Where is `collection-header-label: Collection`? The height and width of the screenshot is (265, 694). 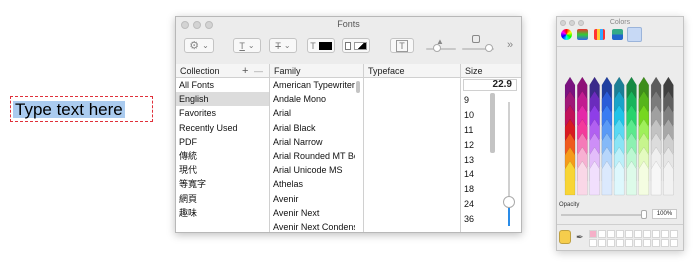
collection-header-label: Collection is located at coordinates (200, 71).